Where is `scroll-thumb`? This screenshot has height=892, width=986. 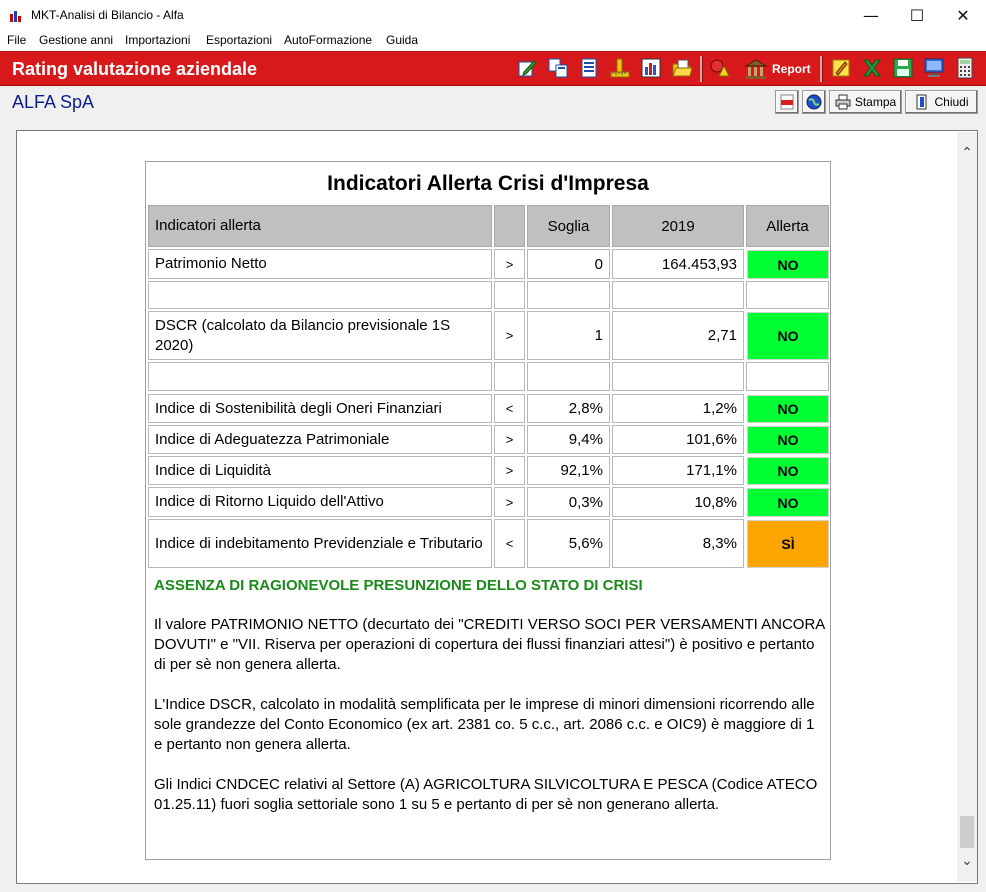
scroll-thumb is located at coordinates (967, 832).